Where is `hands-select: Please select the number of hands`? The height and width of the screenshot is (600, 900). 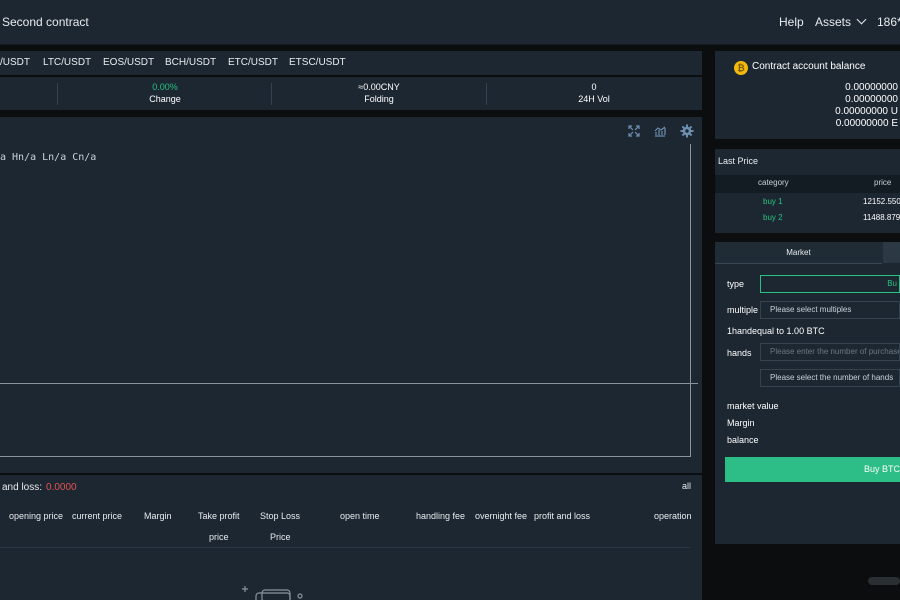 hands-select: Please select the number of hands is located at coordinates (830, 378).